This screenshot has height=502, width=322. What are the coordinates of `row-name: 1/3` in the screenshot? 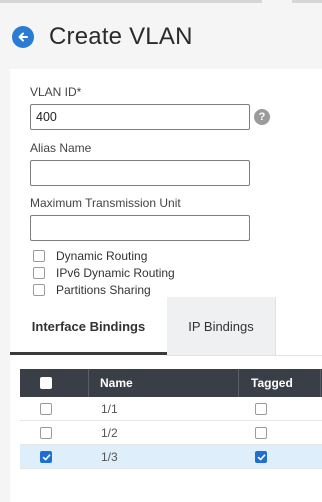 It's located at (109, 457).